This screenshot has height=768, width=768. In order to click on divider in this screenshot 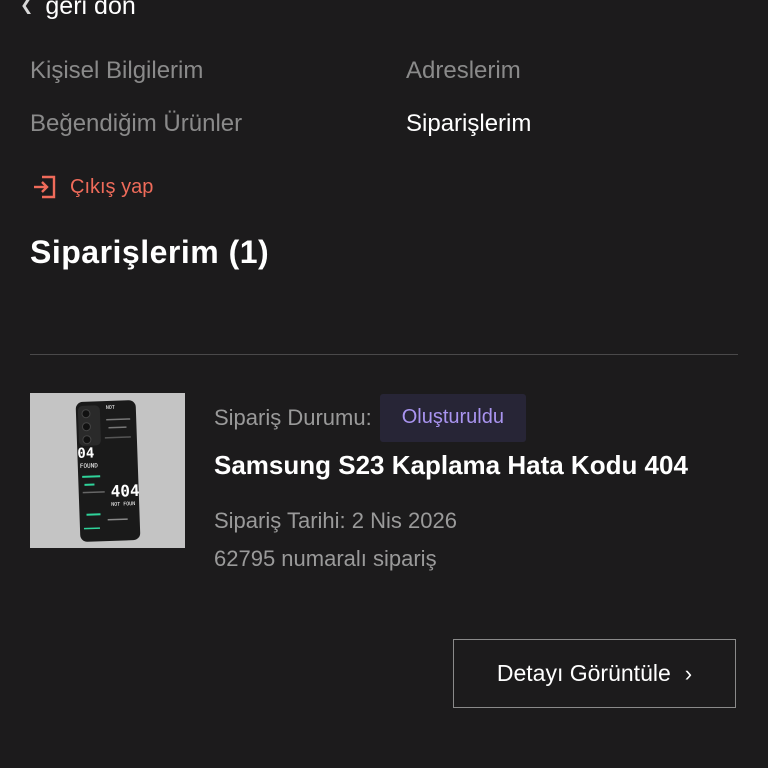, I will do `click(384, 354)`.